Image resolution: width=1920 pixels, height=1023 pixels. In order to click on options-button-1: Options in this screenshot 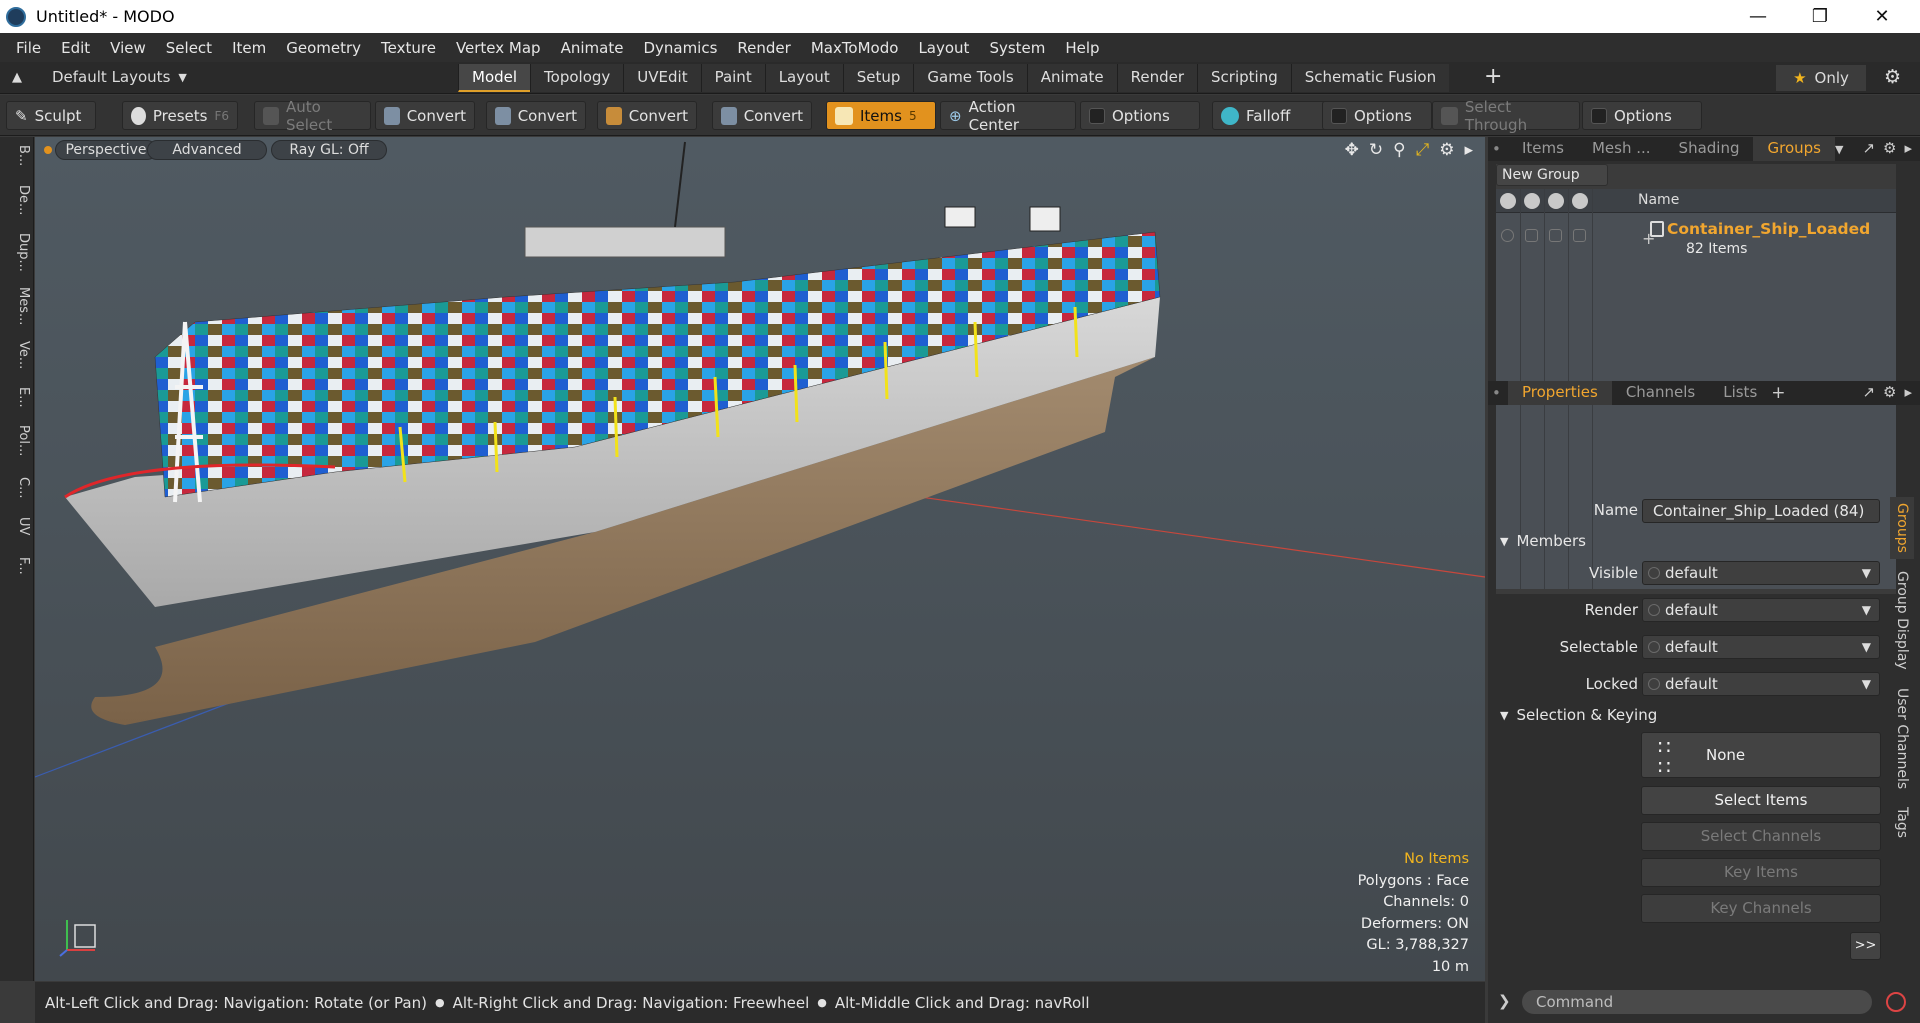, I will do `click(1140, 115)`.